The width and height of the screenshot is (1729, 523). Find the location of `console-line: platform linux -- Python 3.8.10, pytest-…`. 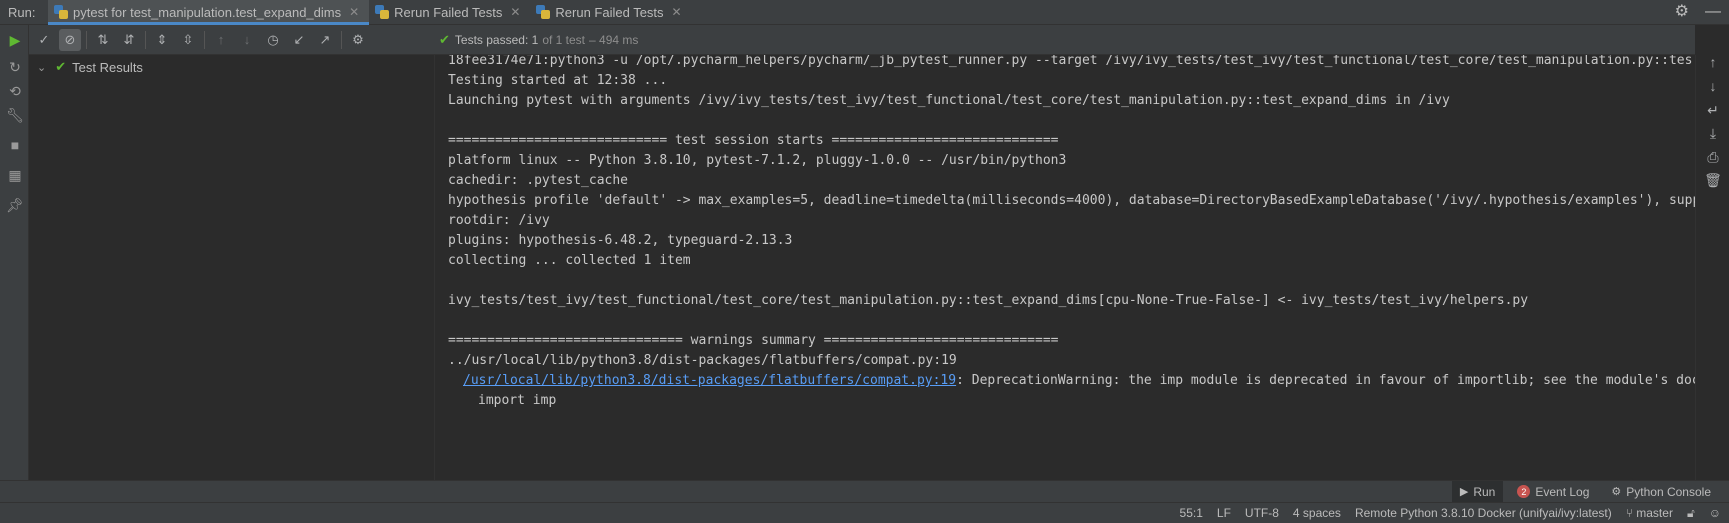

console-line: platform linux -- Python 3.8.10, pytest-… is located at coordinates (757, 160).